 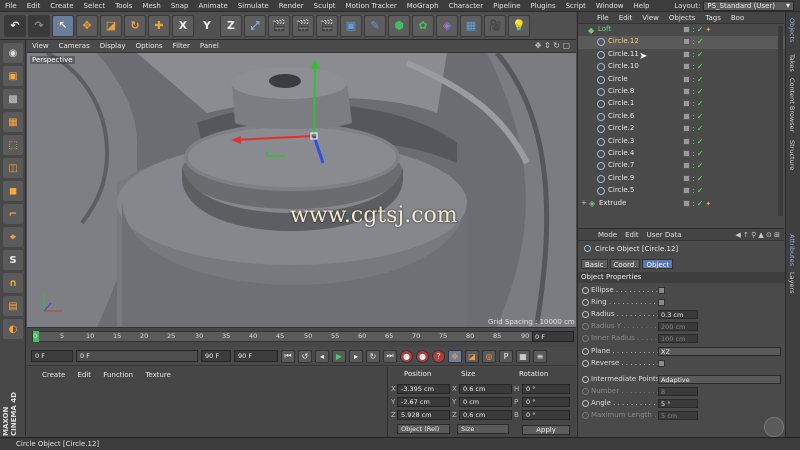 I want to click on size-y-field: 0 cm, so click(x=485, y=402).